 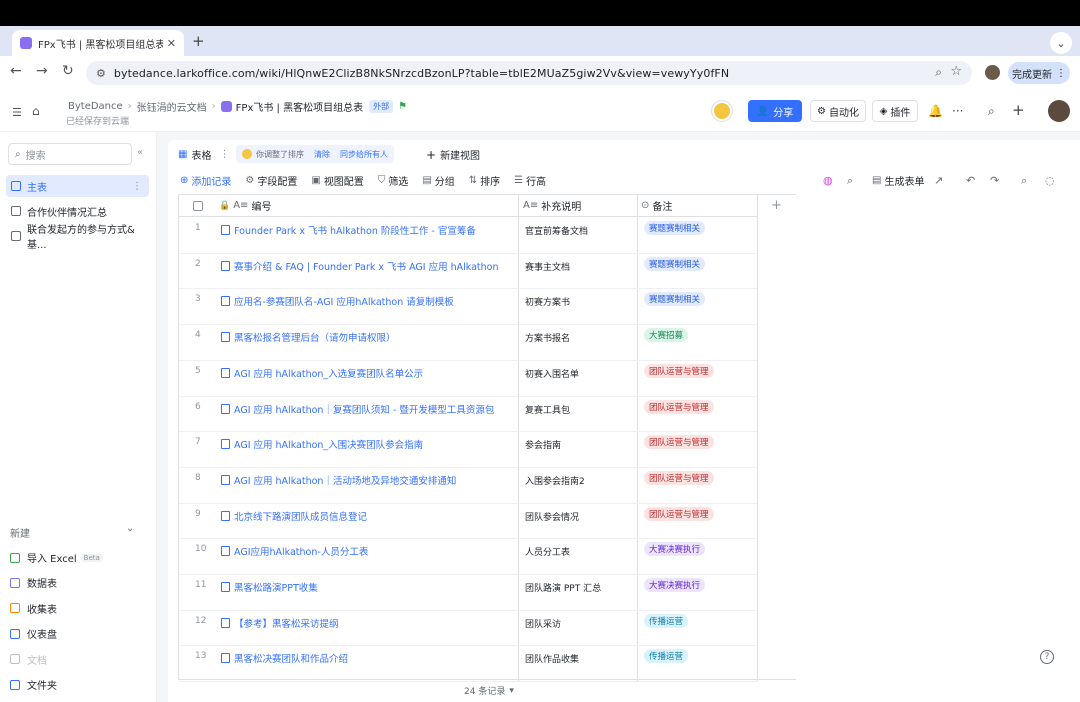 I want to click on more-horizontal-icon: ···, so click(x=957, y=111).